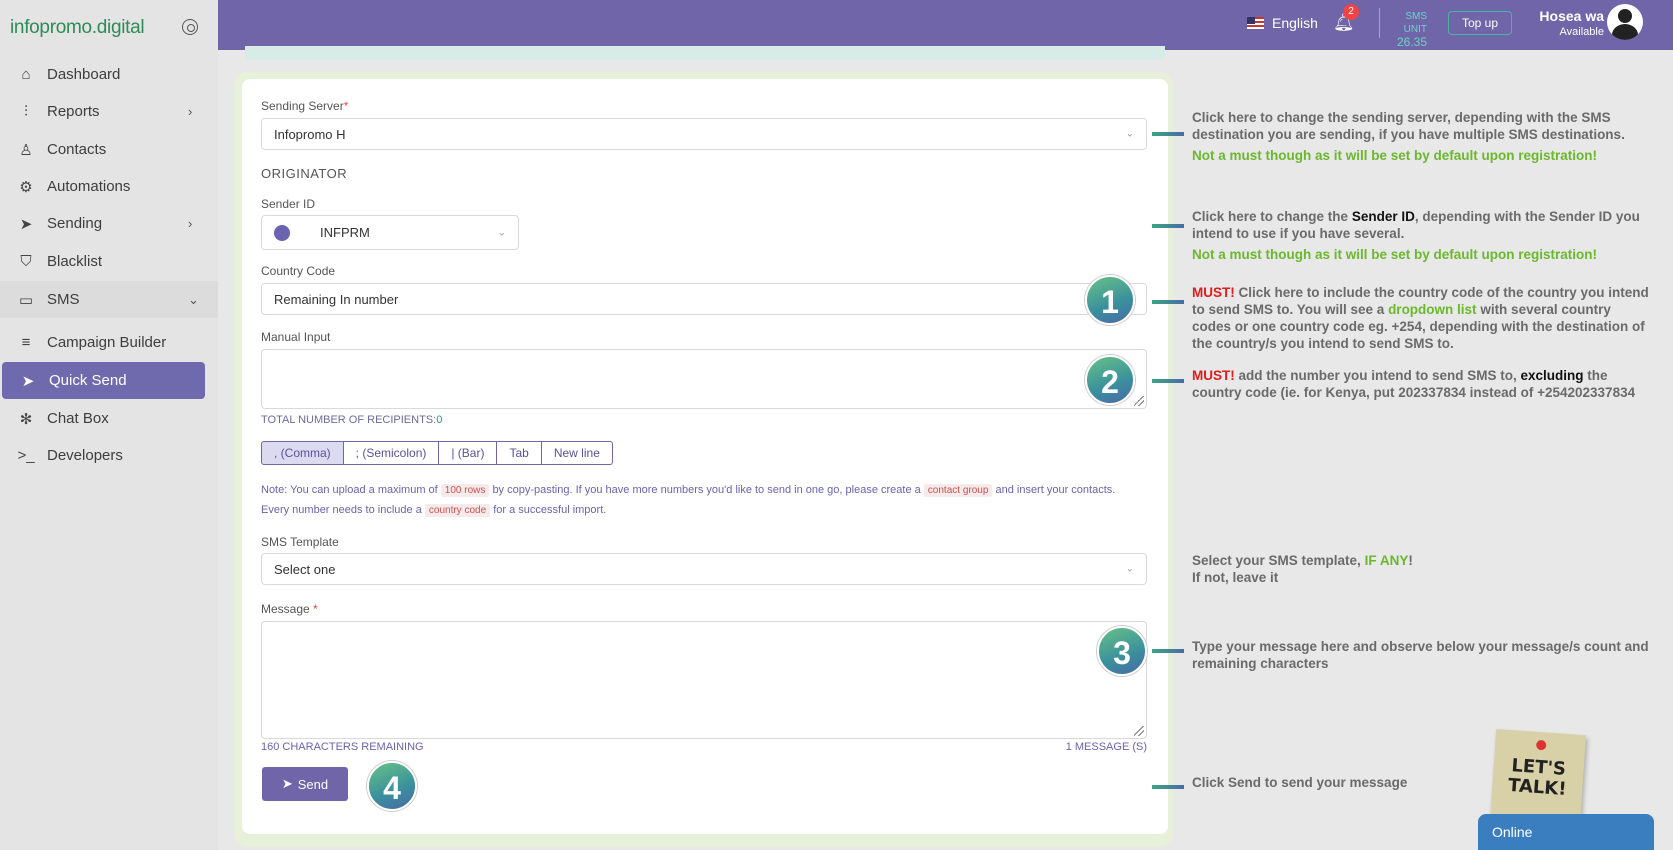 The height and width of the screenshot is (850, 1673). What do you see at coordinates (109, 149) in the screenshot?
I see `sidebar-item-contacts: ♙ Contacts` at bounding box center [109, 149].